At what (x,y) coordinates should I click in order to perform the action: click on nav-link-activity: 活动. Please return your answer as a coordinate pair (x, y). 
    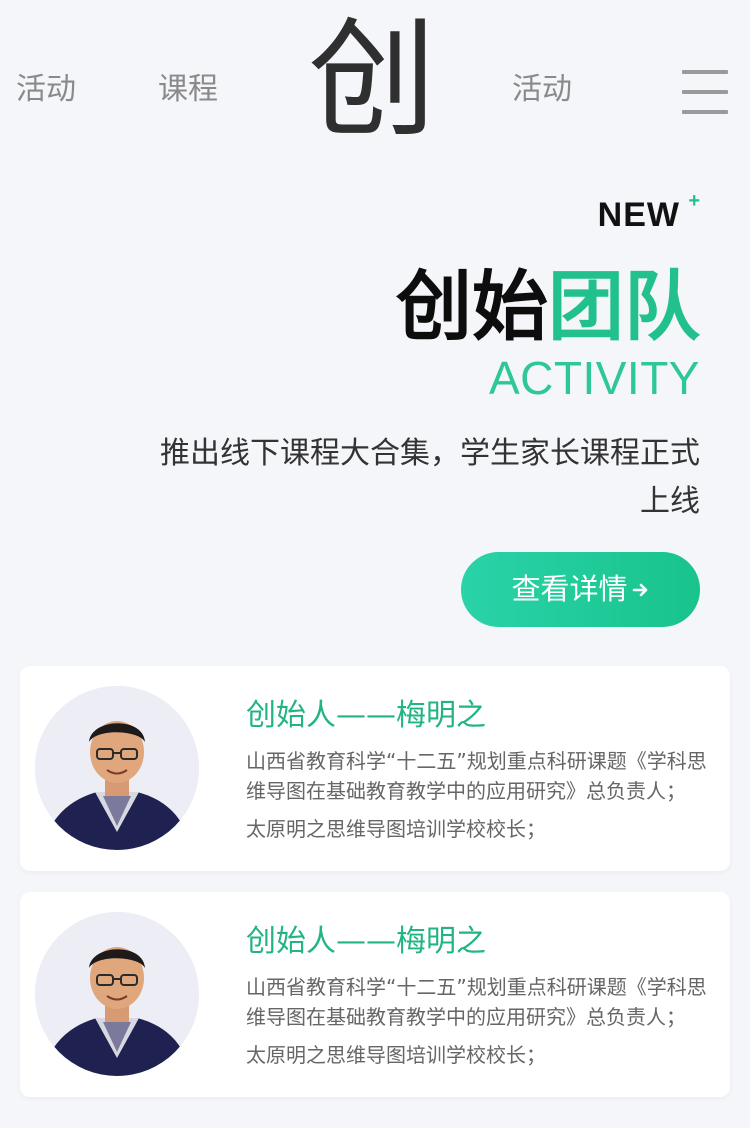
    Looking at the image, I should click on (46, 90).